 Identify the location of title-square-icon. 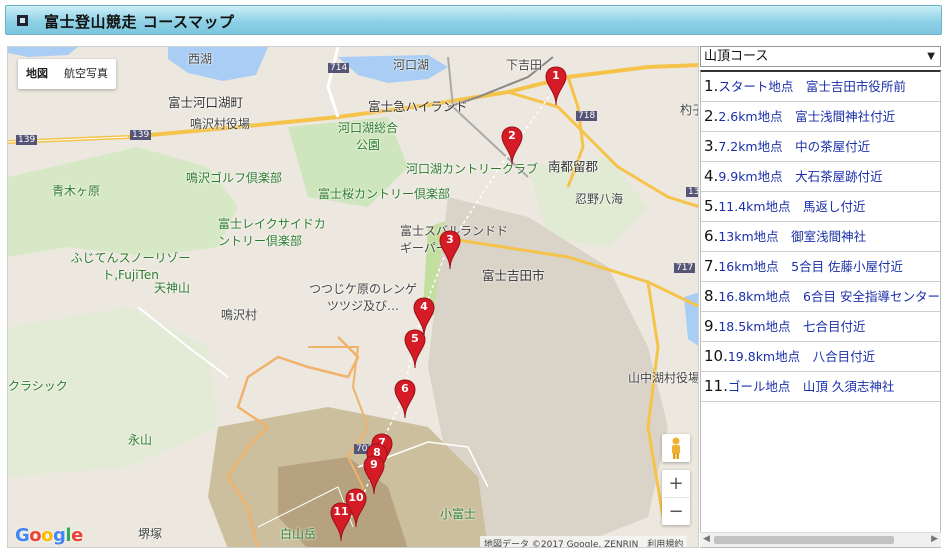
(22, 20).